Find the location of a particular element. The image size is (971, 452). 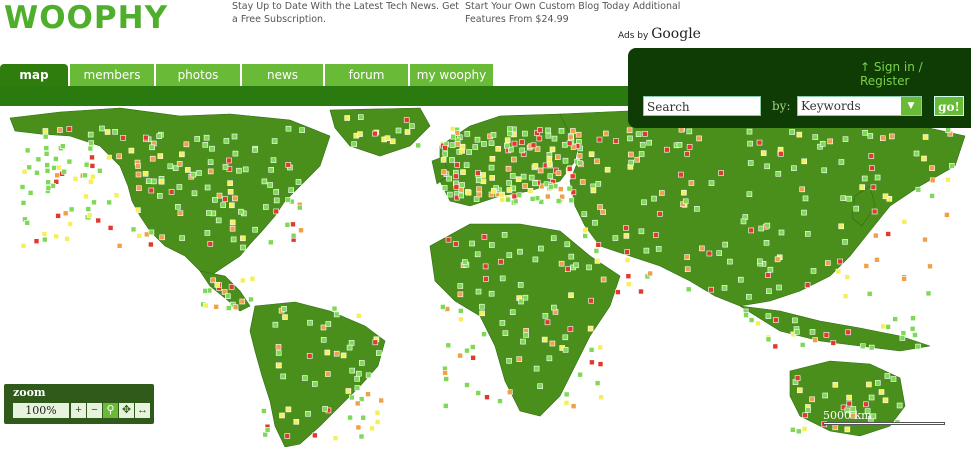

tab-map: map is located at coordinates (34, 75).